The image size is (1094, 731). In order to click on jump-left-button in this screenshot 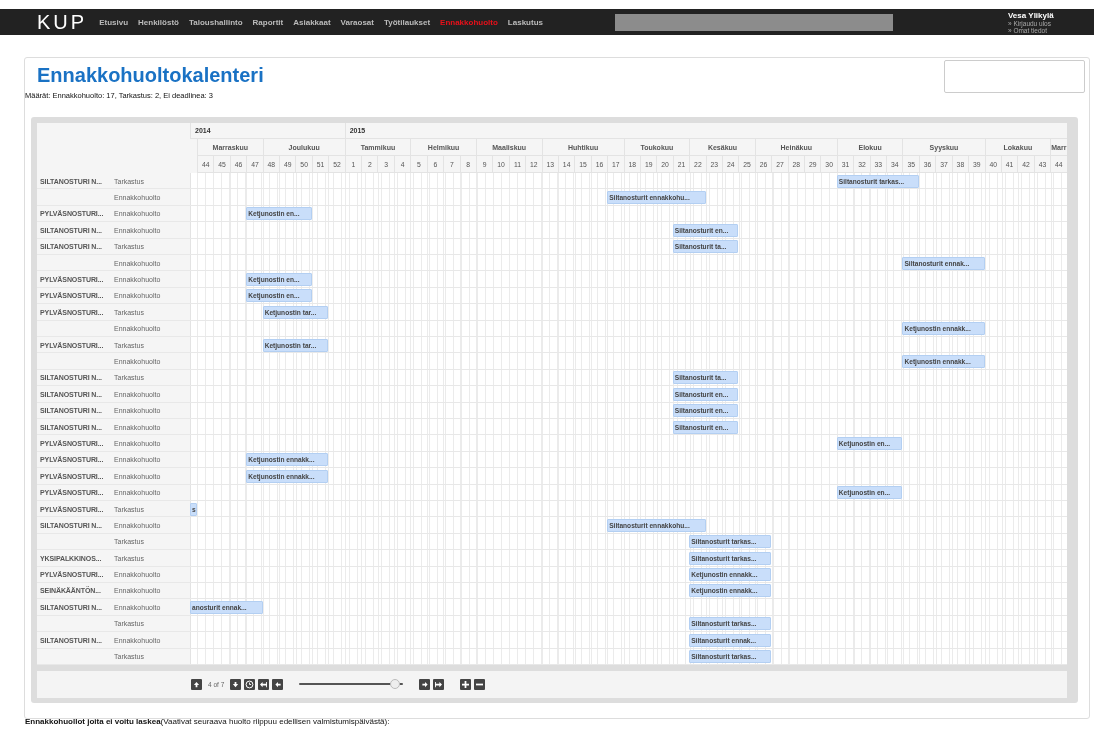, I will do `click(264, 684)`.